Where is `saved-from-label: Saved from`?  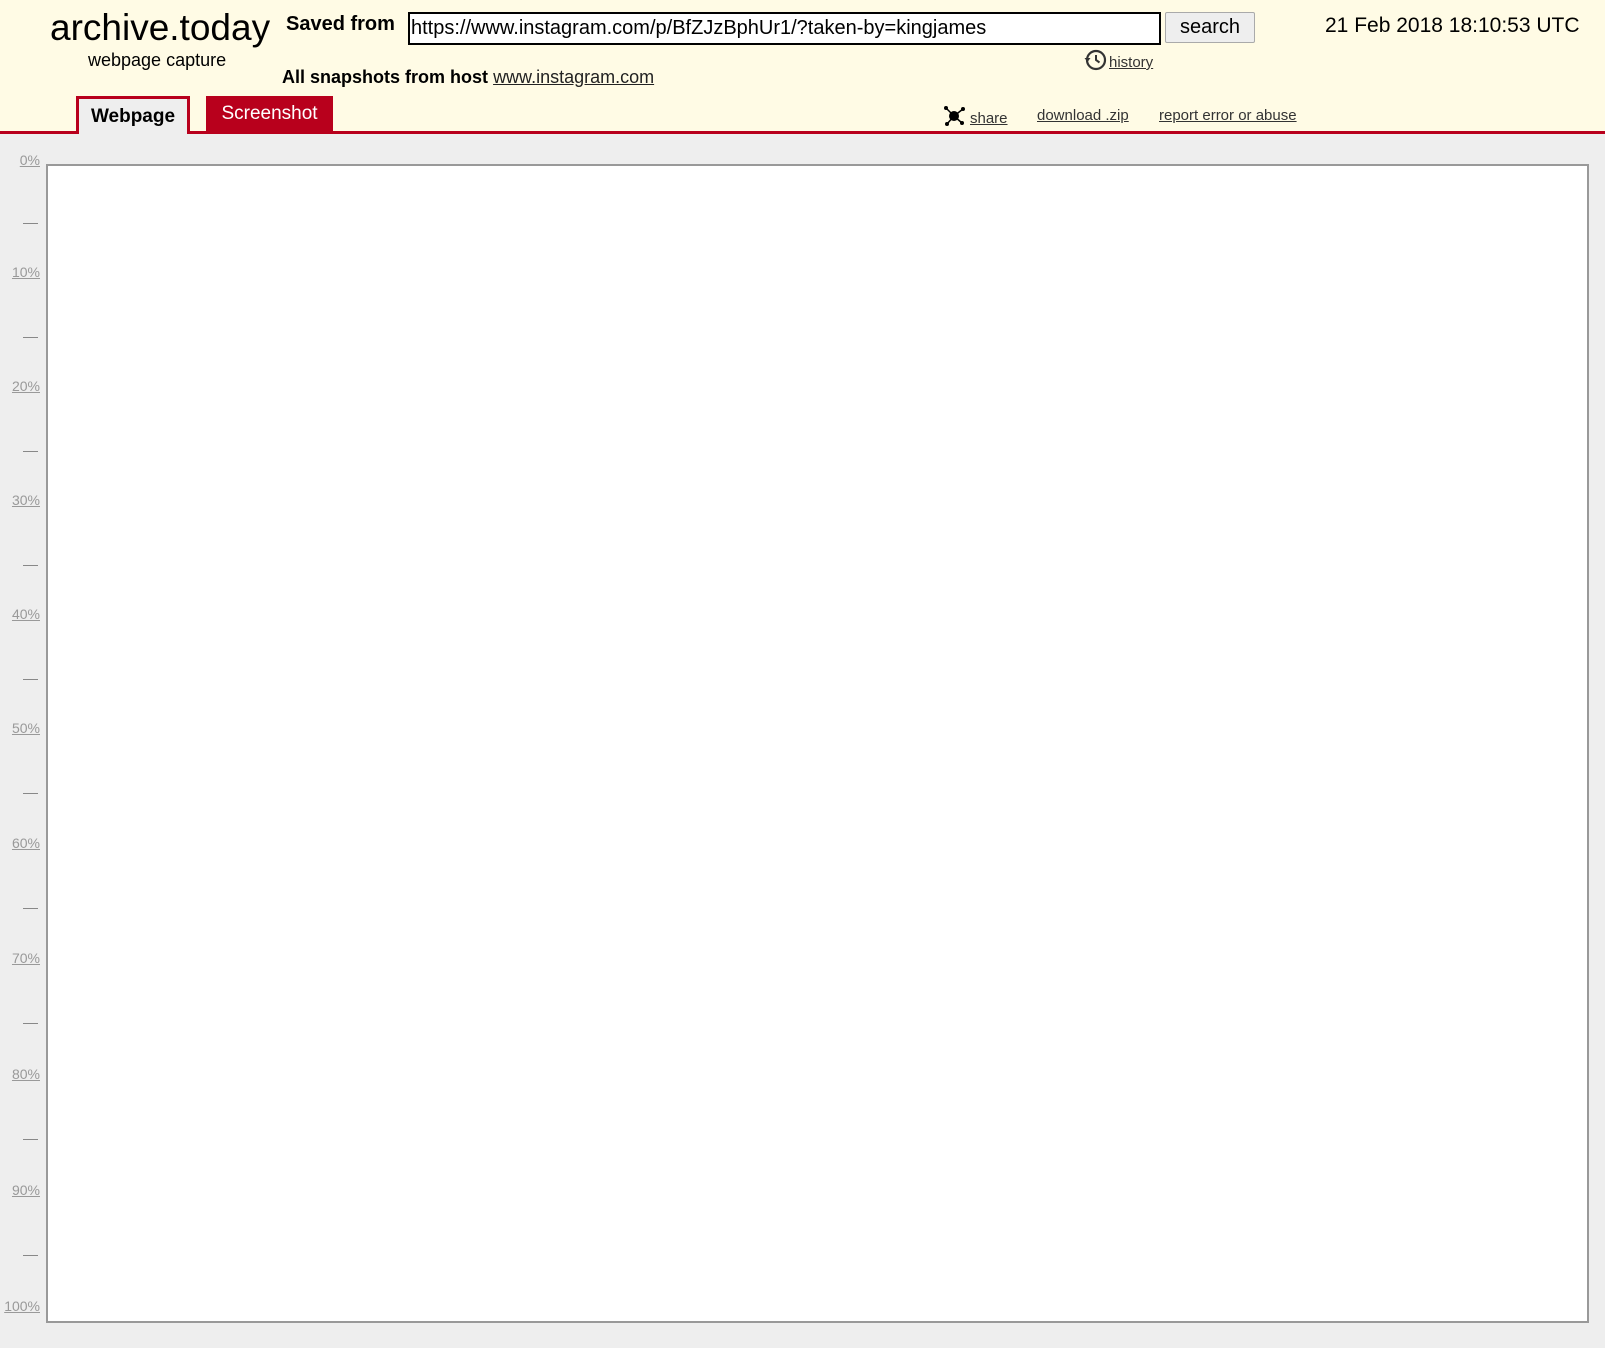 saved-from-label: Saved from is located at coordinates (340, 24).